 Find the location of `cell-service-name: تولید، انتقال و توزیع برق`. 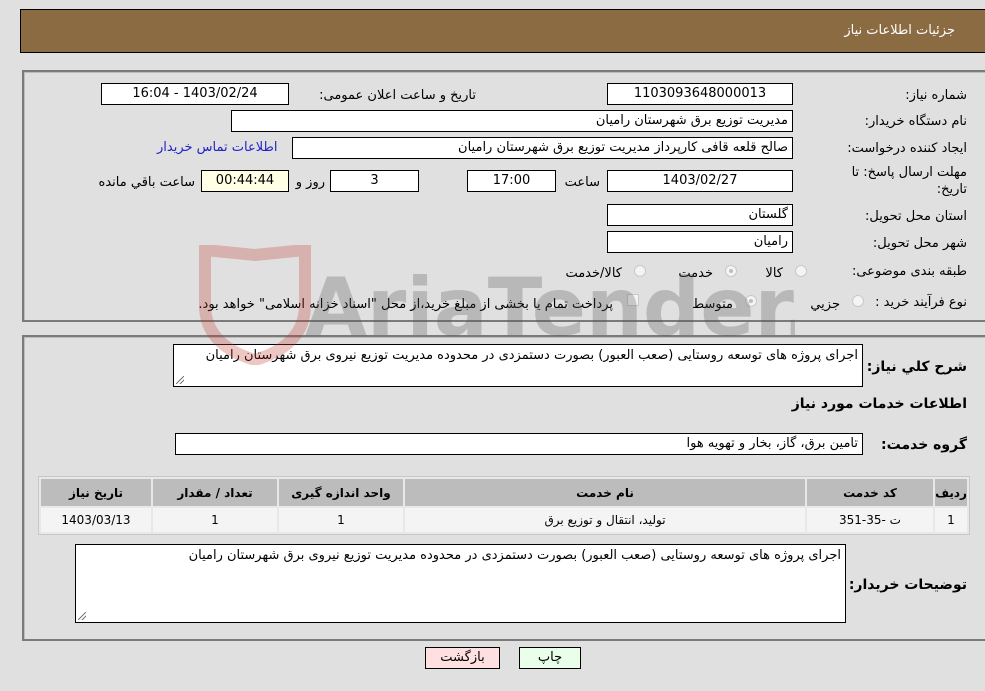

cell-service-name: تولید، انتقال و توزیع برق is located at coordinates (605, 520).